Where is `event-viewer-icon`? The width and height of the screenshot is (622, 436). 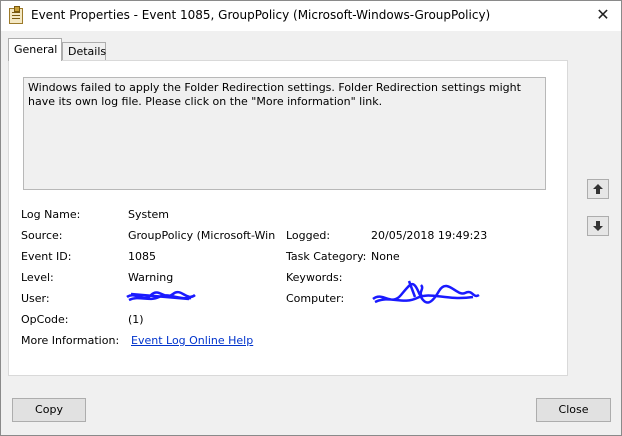 event-viewer-icon is located at coordinates (16, 15).